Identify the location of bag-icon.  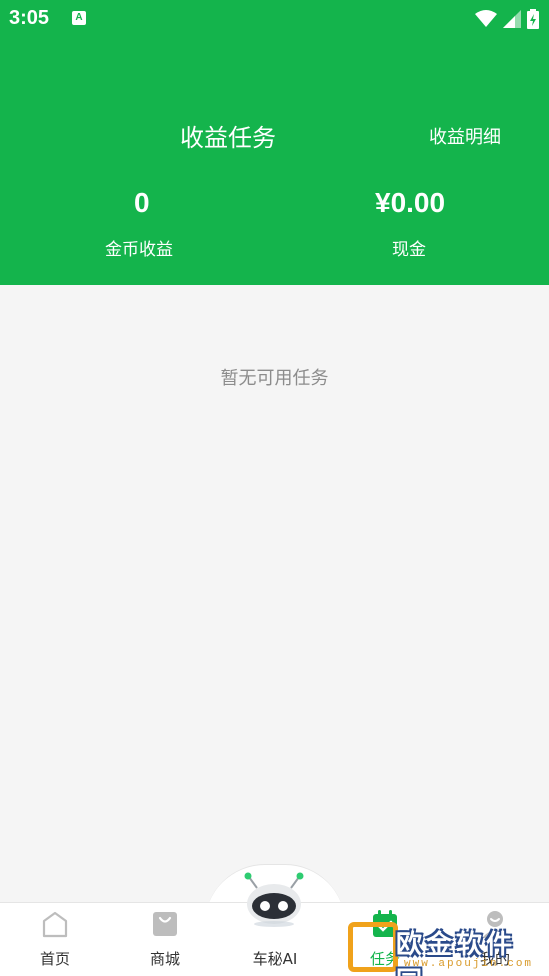
(165, 924).